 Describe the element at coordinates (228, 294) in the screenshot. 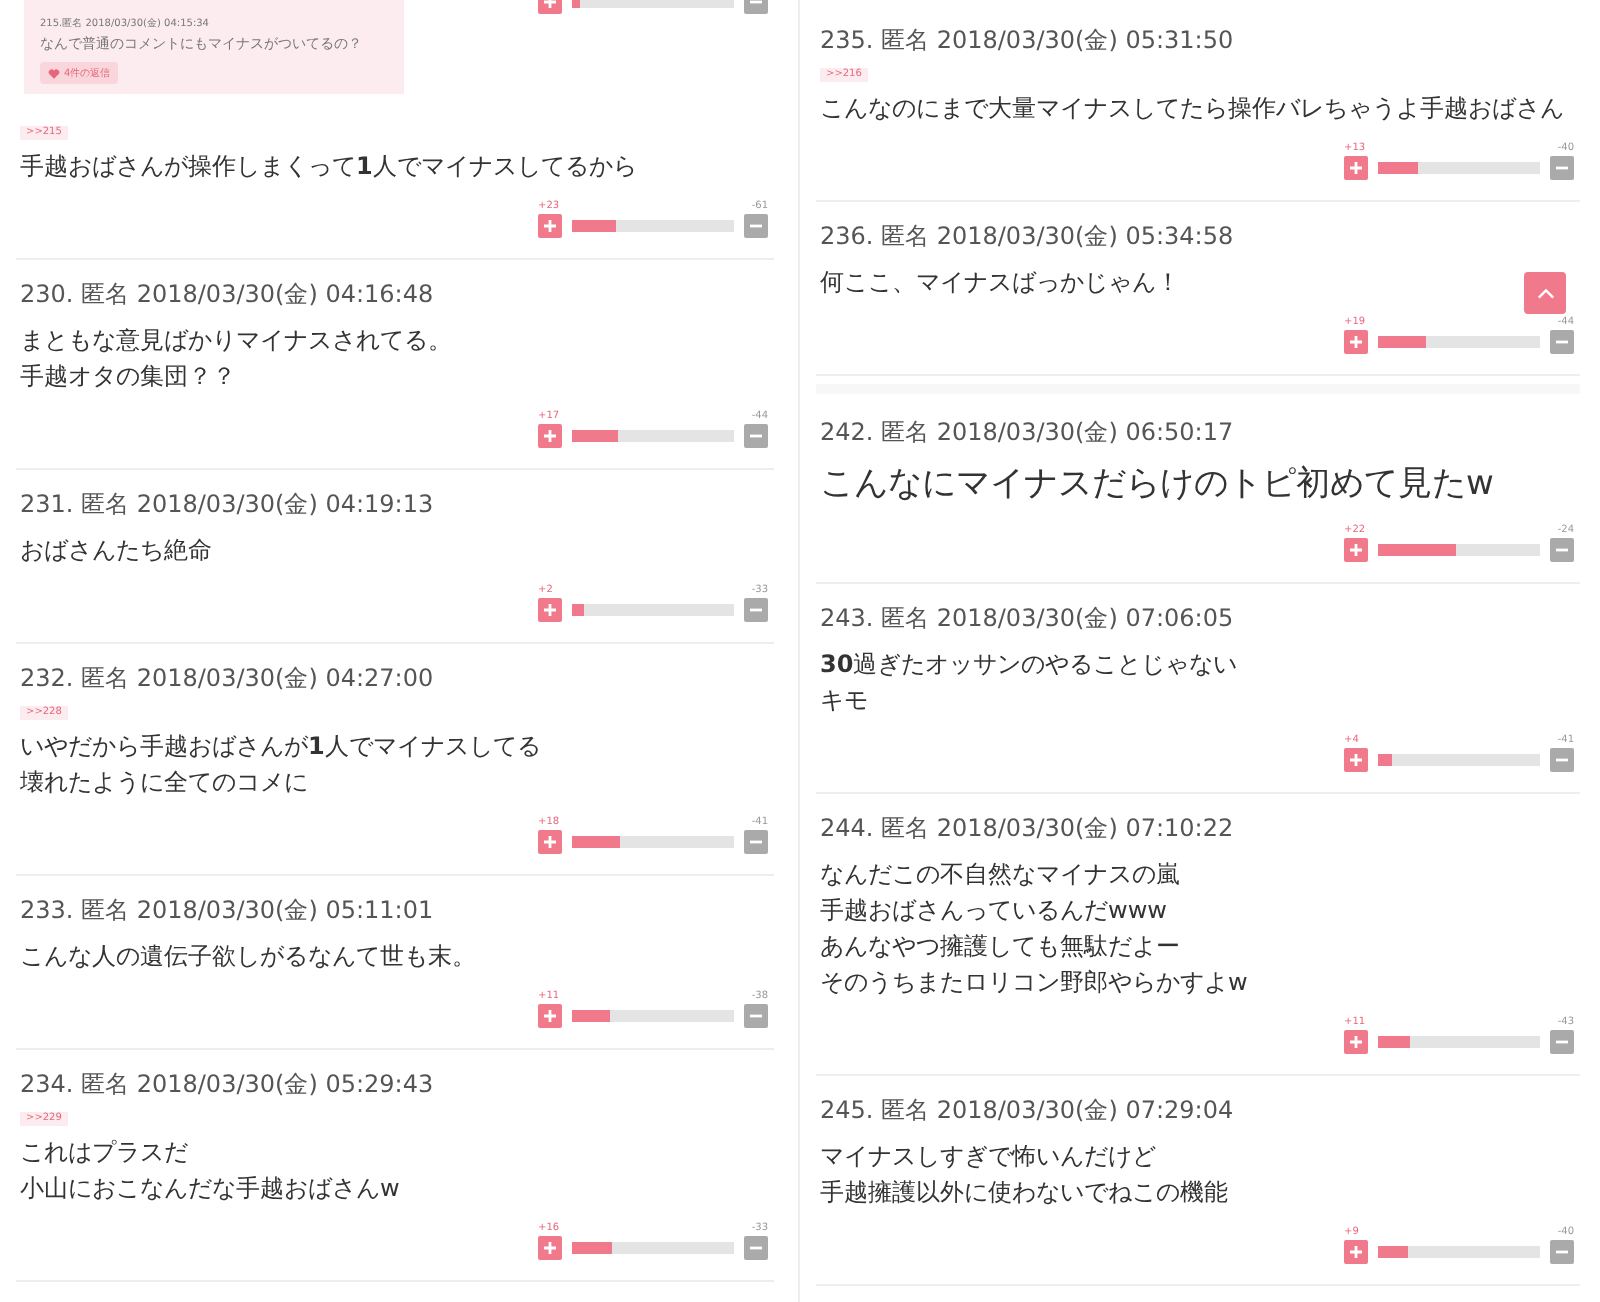

I see `comment-header: 230. 匿名 2018/03/30(金) 04:16:48` at that location.